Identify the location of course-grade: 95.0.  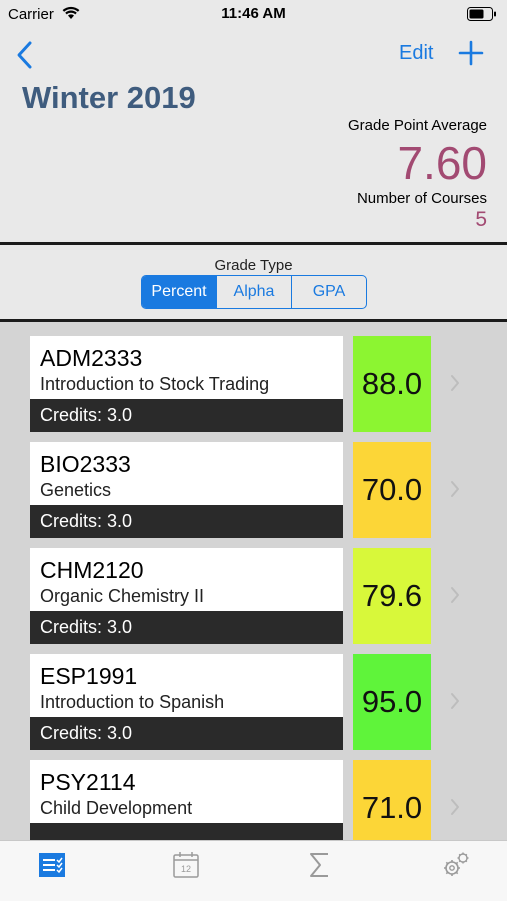
(392, 702).